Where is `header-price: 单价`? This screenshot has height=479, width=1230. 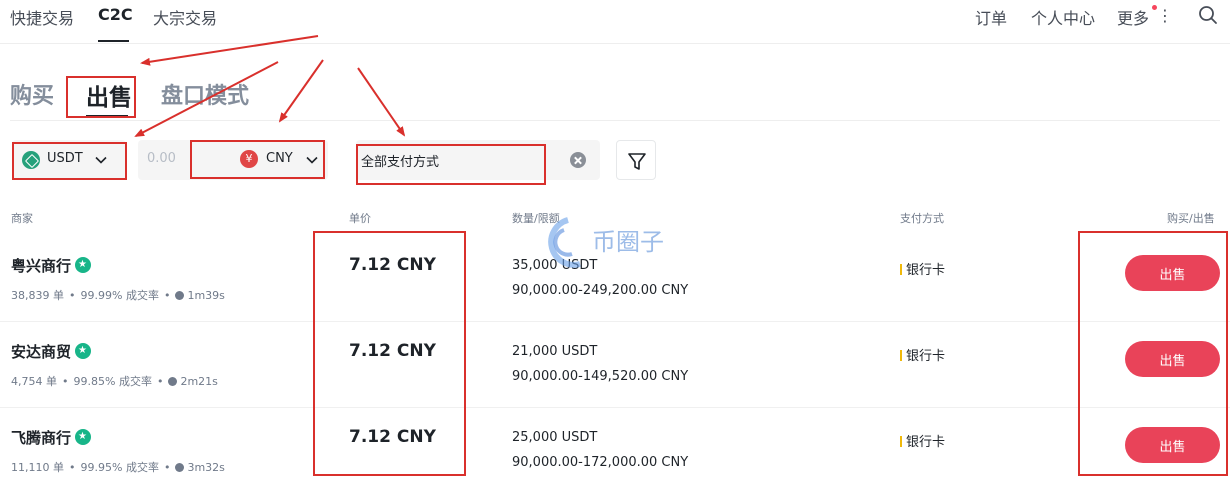
header-price: 单价 is located at coordinates (360, 218).